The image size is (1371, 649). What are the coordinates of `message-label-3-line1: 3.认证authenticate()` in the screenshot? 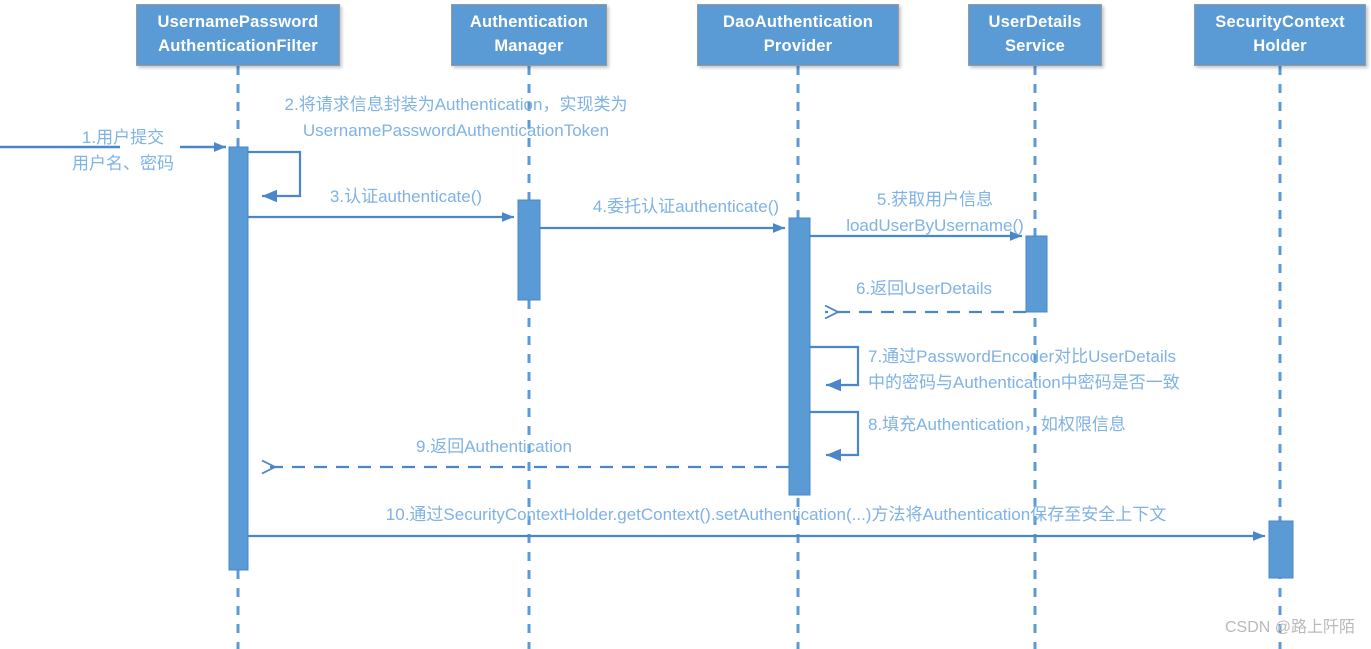 It's located at (406, 196).